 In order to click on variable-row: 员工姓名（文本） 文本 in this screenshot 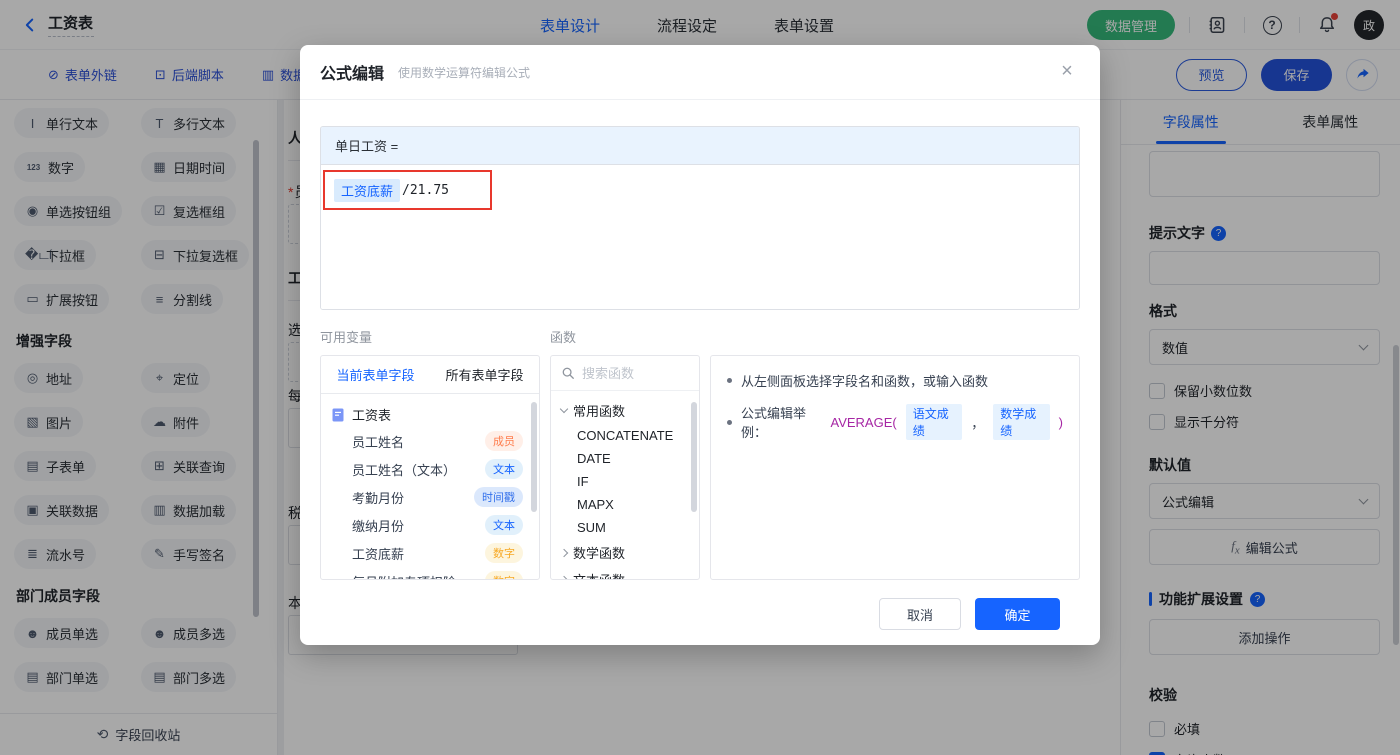, I will do `click(430, 469)`.